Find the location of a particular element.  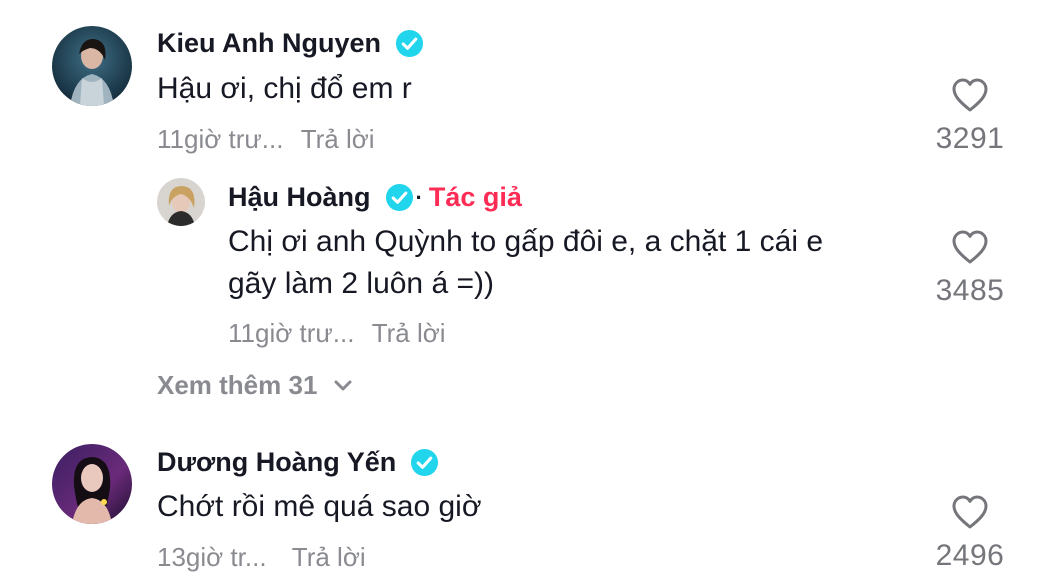

comment-meta: 13giờ tr... Trả lời is located at coordinates (261, 557).